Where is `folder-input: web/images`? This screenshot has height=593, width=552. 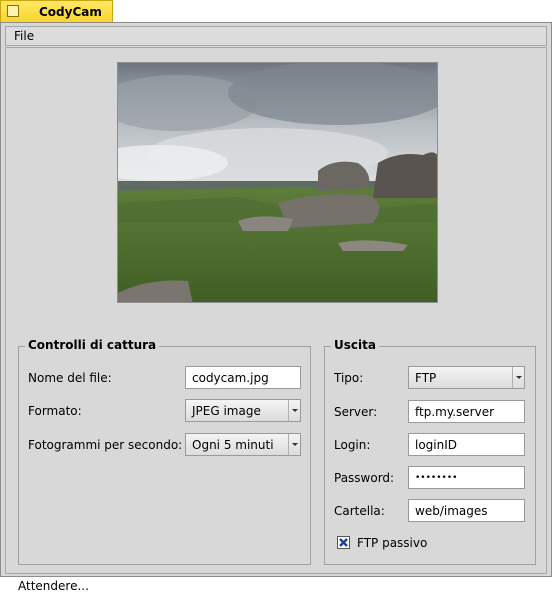 folder-input: web/images is located at coordinates (466, 510).